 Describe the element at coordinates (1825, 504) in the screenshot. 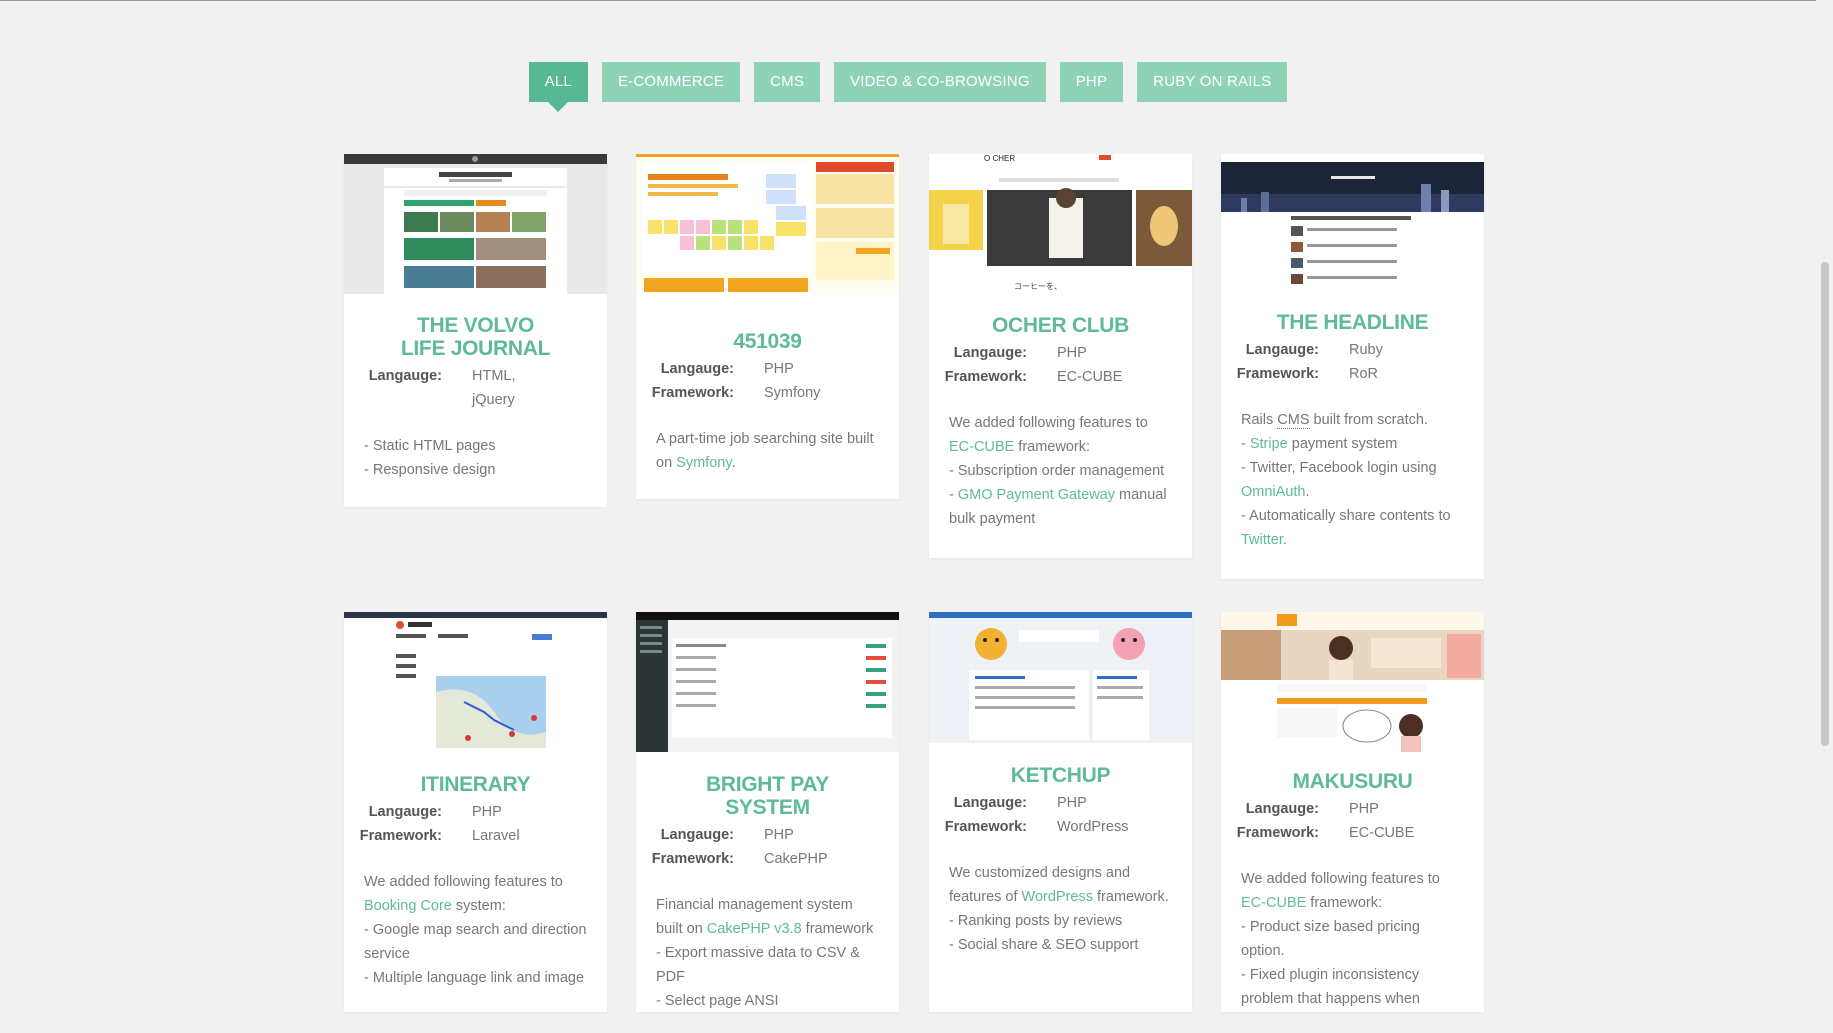

I see `scrollbar-thumb` at that location.